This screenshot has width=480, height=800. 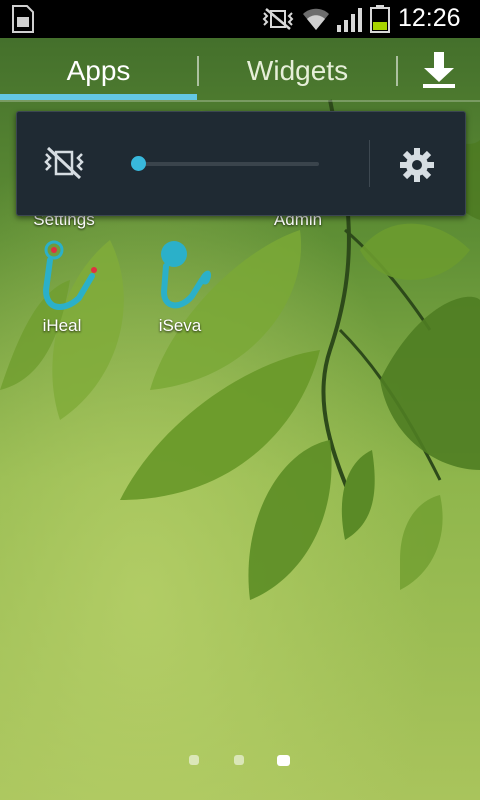 What do you see at coordinates (369, 163) in the screenshot?
I see `panel-divider` at bounding box center [369, 163].